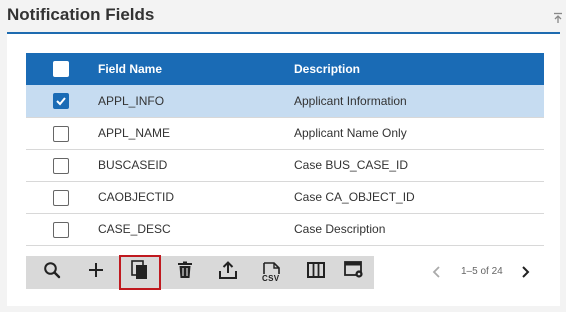  I want to click on column-header-description: Description, so click(419, 69).